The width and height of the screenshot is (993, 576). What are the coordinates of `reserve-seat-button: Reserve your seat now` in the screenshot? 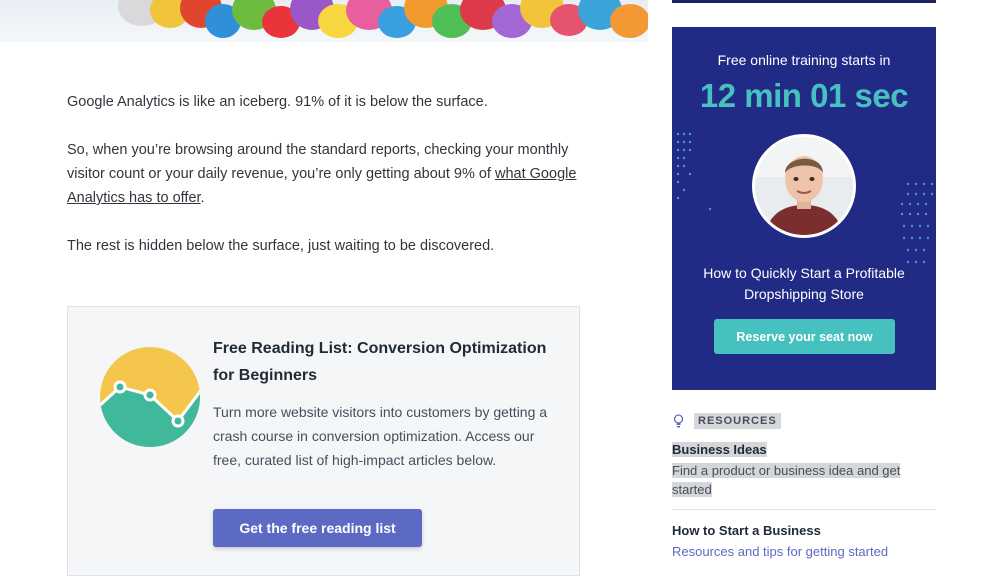 It's located at (804, 336).